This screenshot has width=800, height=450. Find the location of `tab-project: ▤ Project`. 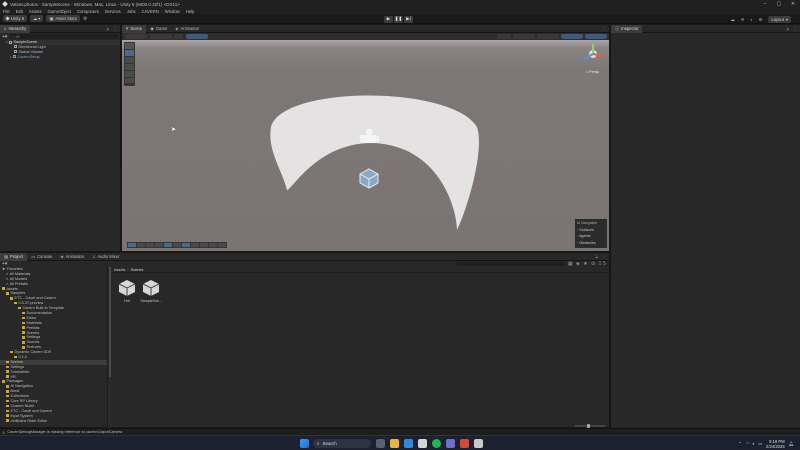

tab-project: ▤ Project is located at coordinates (14, 256).